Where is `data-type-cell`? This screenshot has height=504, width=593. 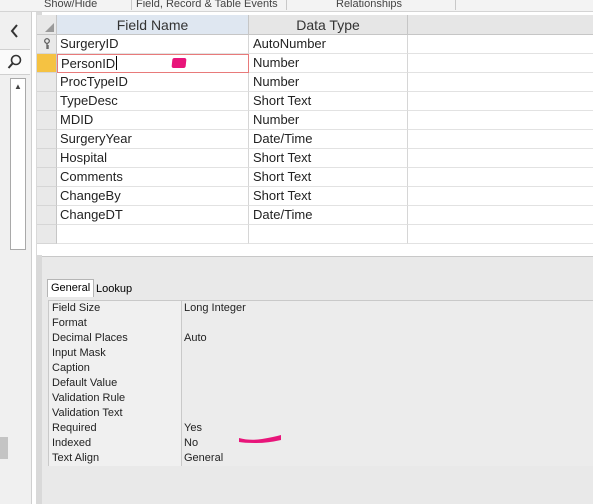
data-type-cell is located at coordinates (328, 234).